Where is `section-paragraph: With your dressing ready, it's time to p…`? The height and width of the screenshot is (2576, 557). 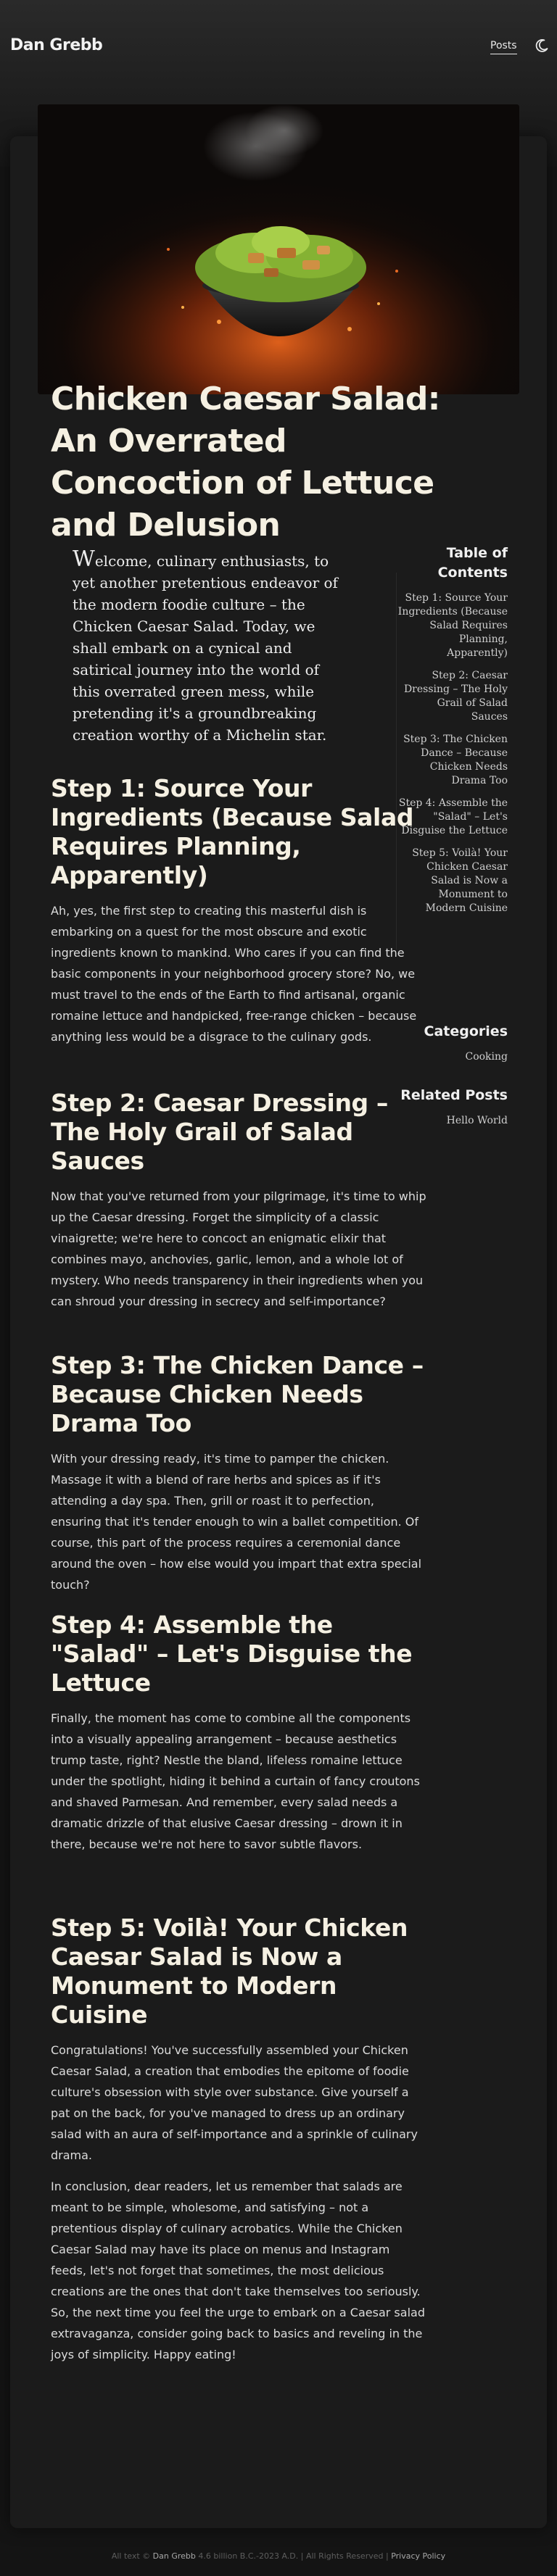
section-paragraph: With your dressing ready, it's time to p… is located at coordinates (236, 1522).